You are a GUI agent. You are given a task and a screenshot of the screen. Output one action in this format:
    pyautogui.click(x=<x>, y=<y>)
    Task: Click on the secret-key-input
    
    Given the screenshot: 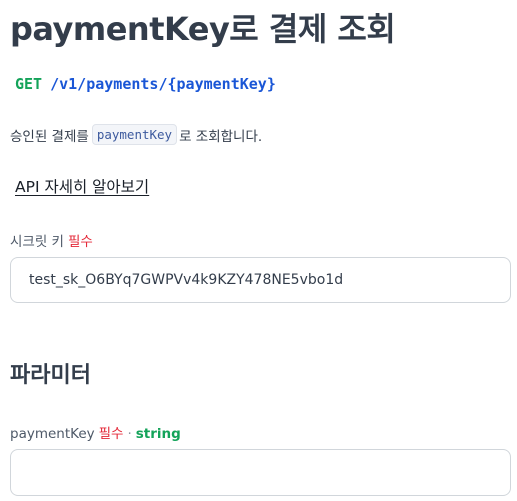 What is the action you would take?
    pyautogui.click(x=260, y=280)
    